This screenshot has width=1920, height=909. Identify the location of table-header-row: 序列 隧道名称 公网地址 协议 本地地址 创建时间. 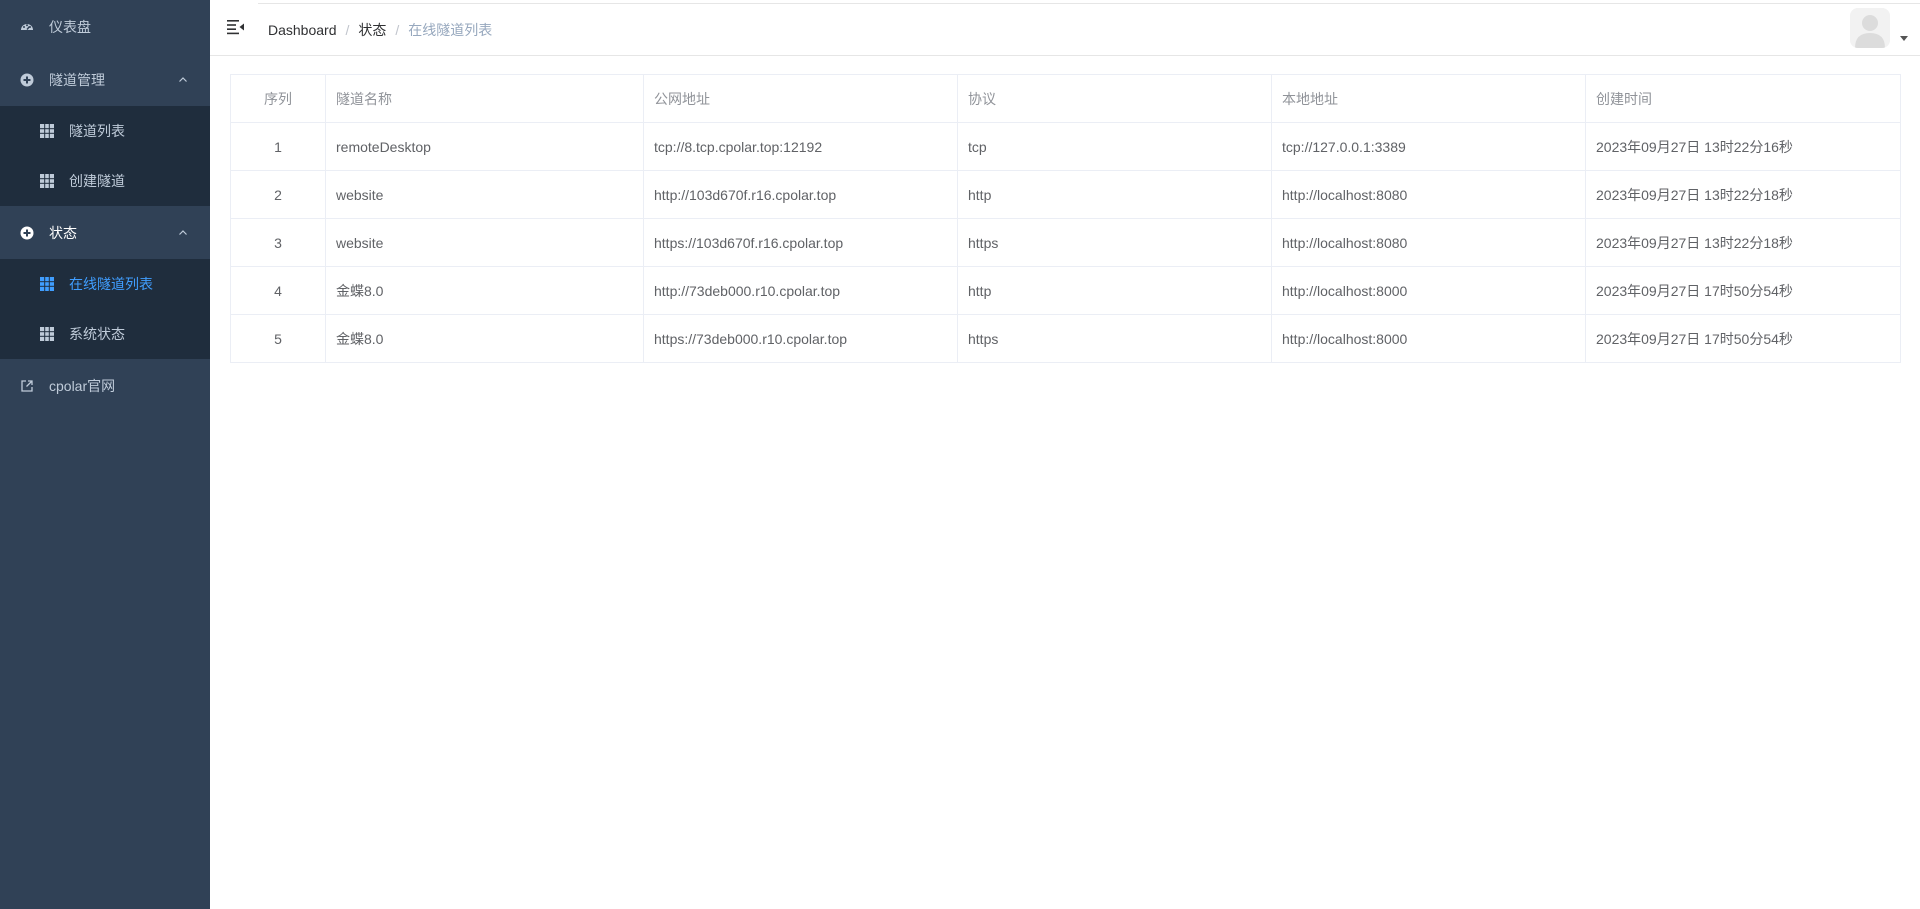
(1065, 98).